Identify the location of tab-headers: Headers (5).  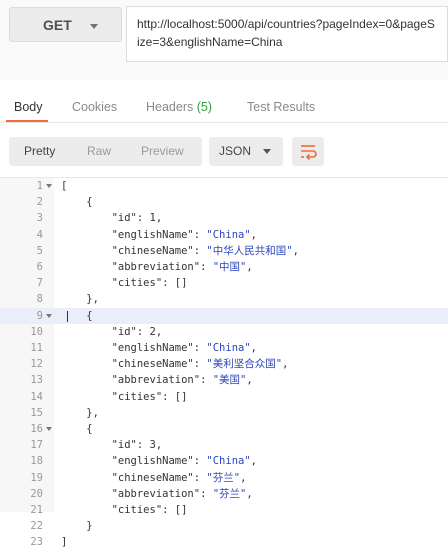
(179, 107).